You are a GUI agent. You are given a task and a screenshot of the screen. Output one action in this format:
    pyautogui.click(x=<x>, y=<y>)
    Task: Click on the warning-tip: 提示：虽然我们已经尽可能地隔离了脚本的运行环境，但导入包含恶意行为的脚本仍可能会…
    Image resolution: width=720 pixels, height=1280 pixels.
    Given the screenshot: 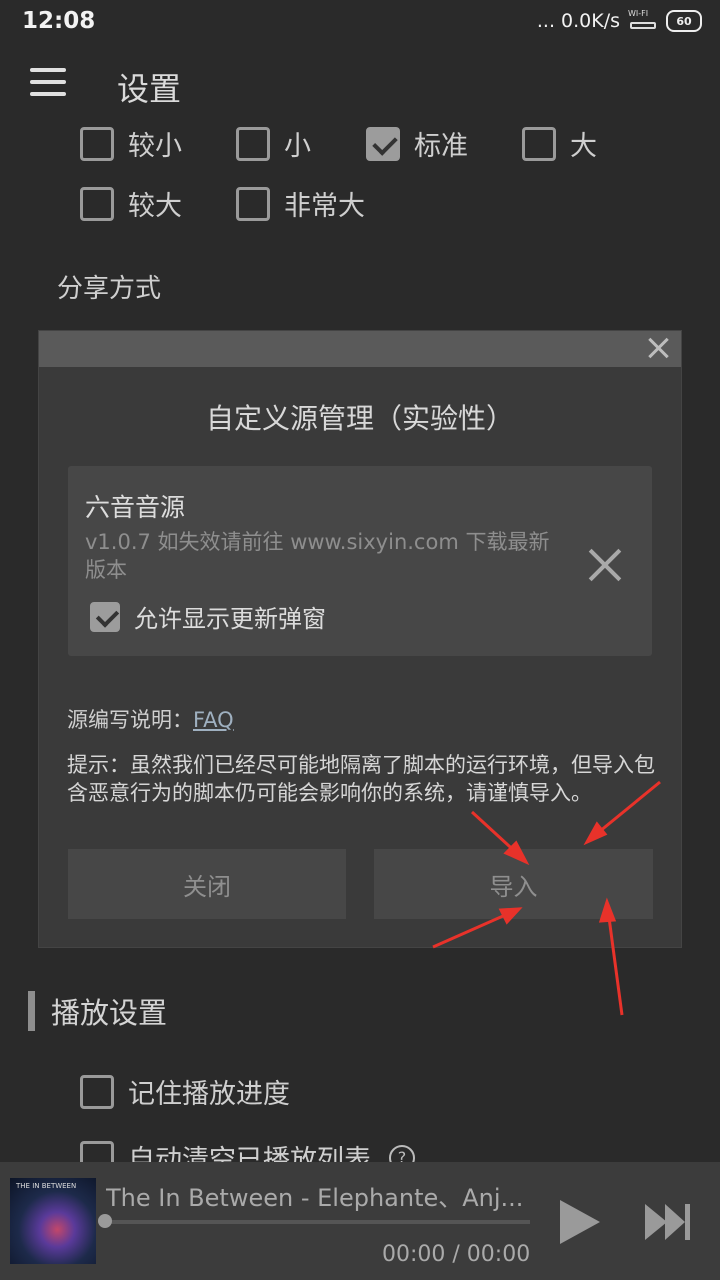 What is the action you would take?
    pyautogui.click(x=361, y=779)
    